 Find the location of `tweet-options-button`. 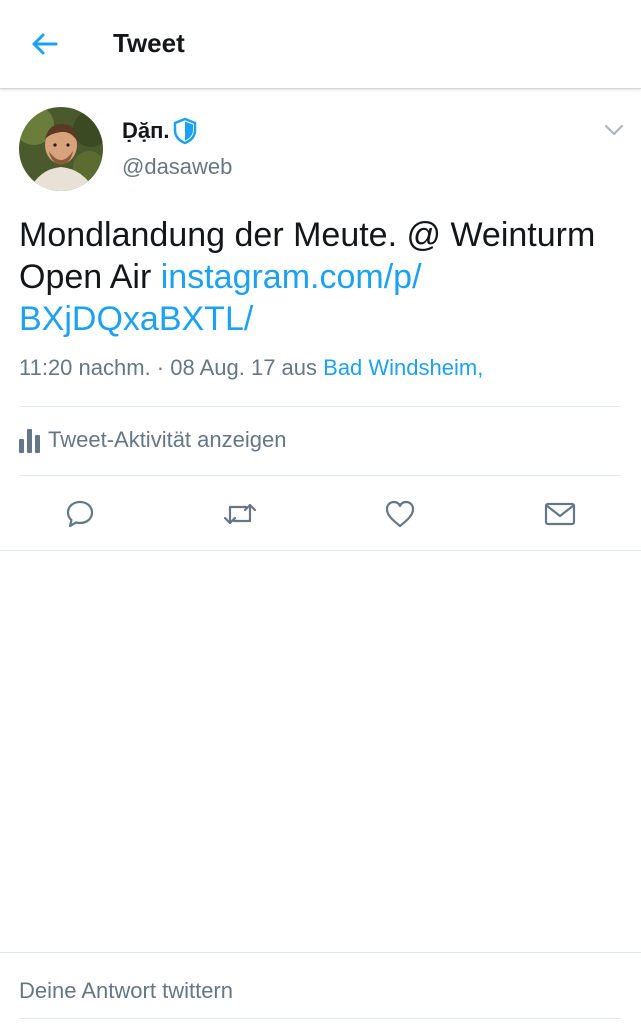

tweet-options-button is located at coordinates (614, 130).